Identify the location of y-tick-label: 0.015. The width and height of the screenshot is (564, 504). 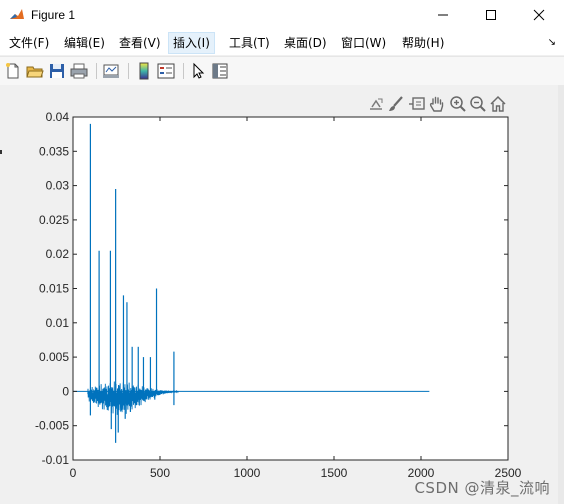
(54, 289).